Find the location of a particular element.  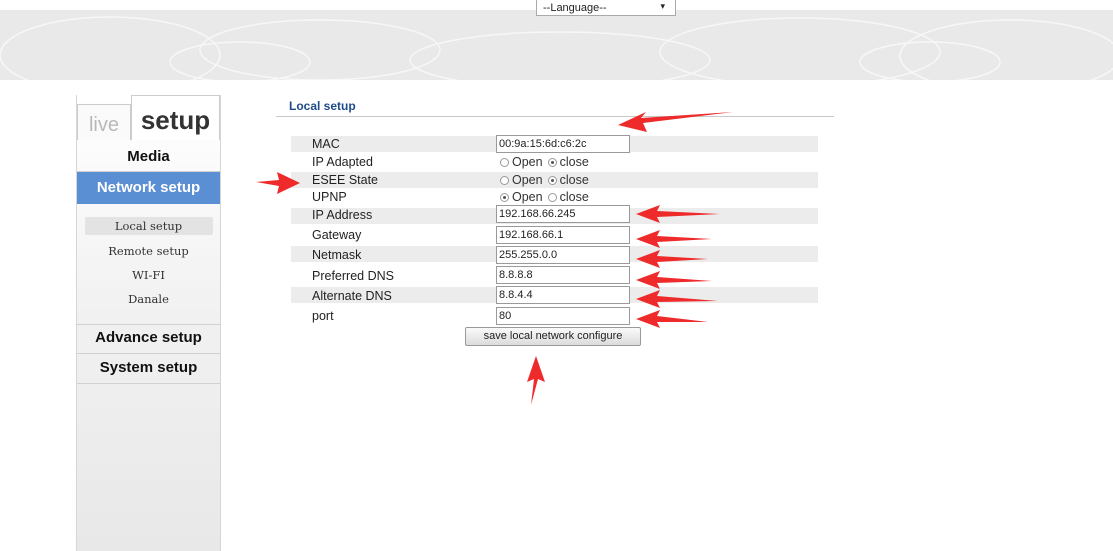

sidebar-subitem-wifi: WI-FI is located at coordinates (148, 275).